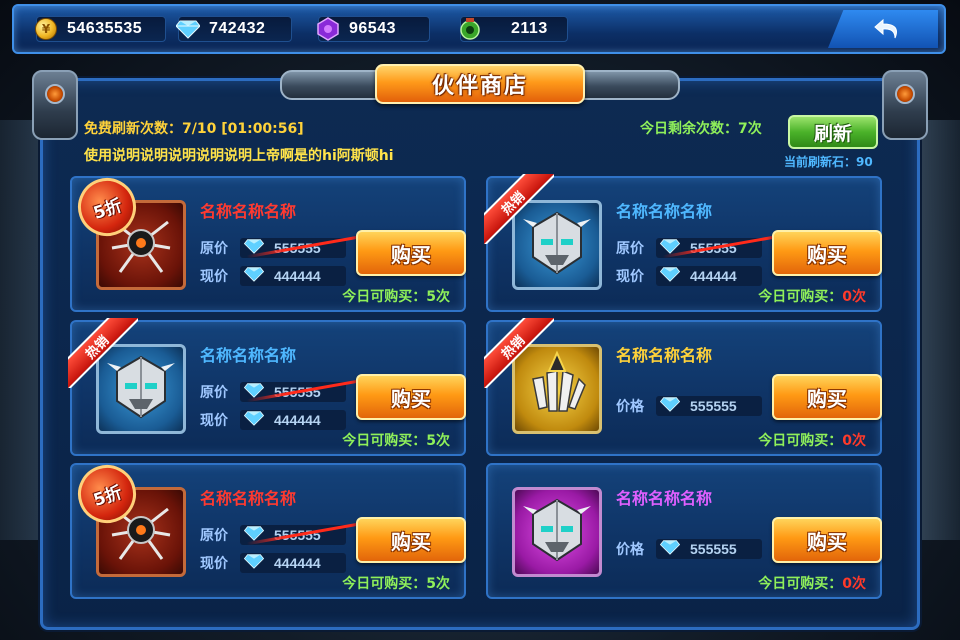 This screenshot has height=640, width=960. I want to click on purple-gem-icon, so click(328, 29).